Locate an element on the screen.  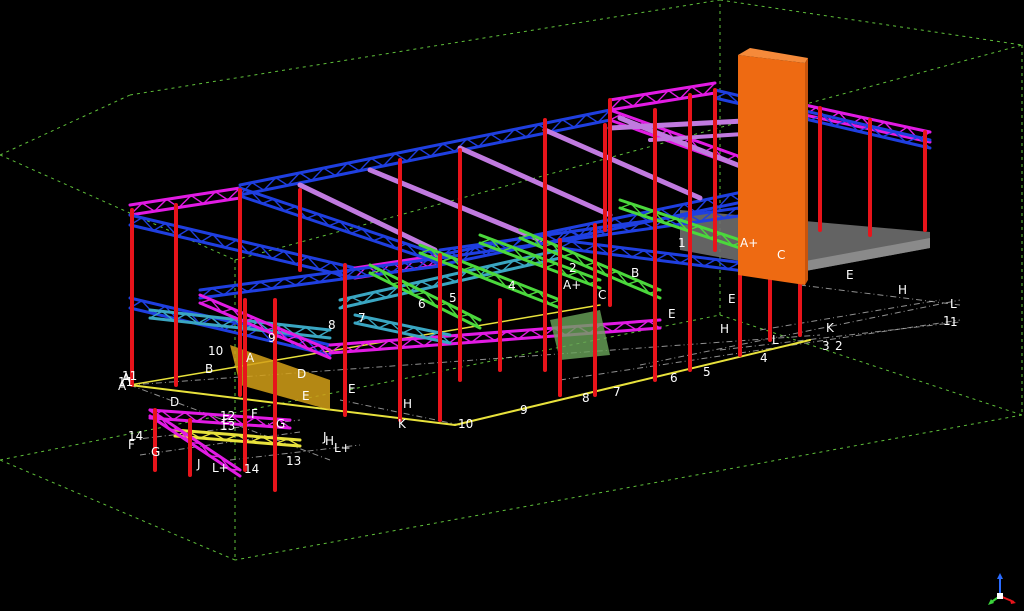
grid-label: J is located at coordinates (198, 464).